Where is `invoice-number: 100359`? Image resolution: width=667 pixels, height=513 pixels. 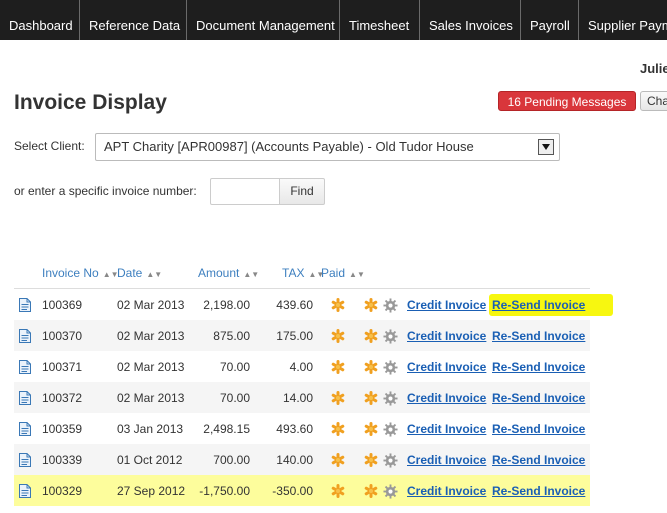
invoice-number: 100359 is located at coordinates (62, 429).